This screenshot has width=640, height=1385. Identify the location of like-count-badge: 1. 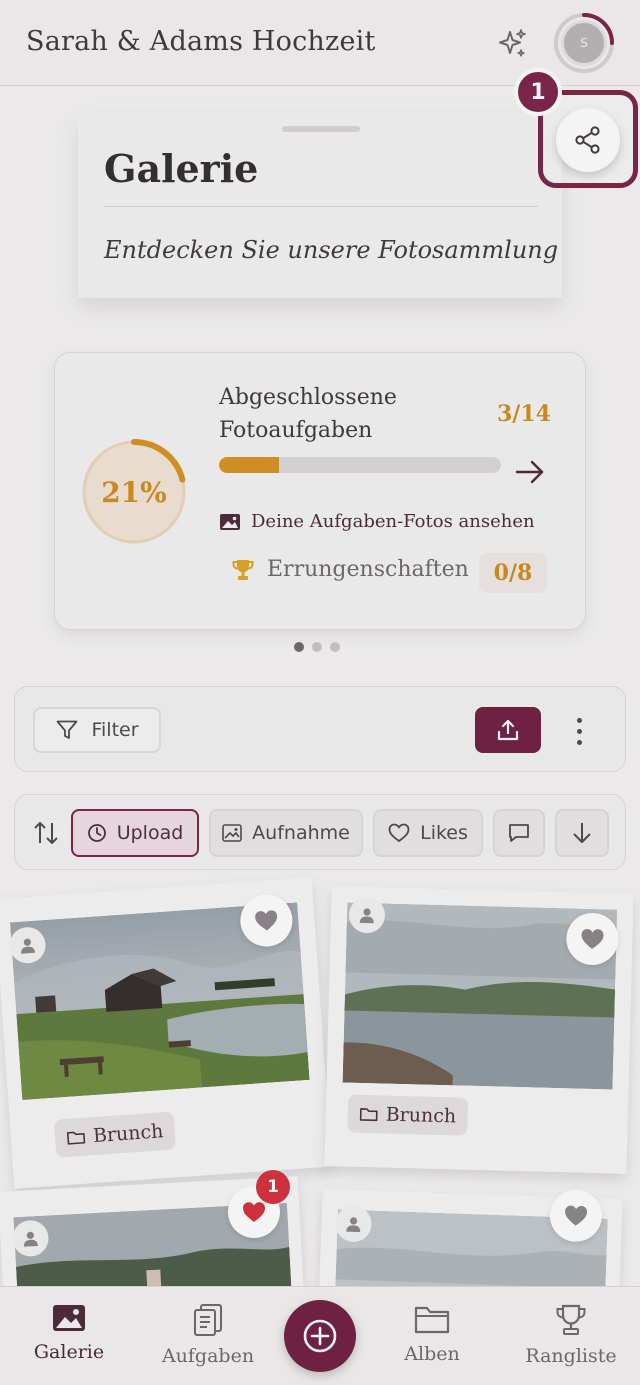
(273, 1187).